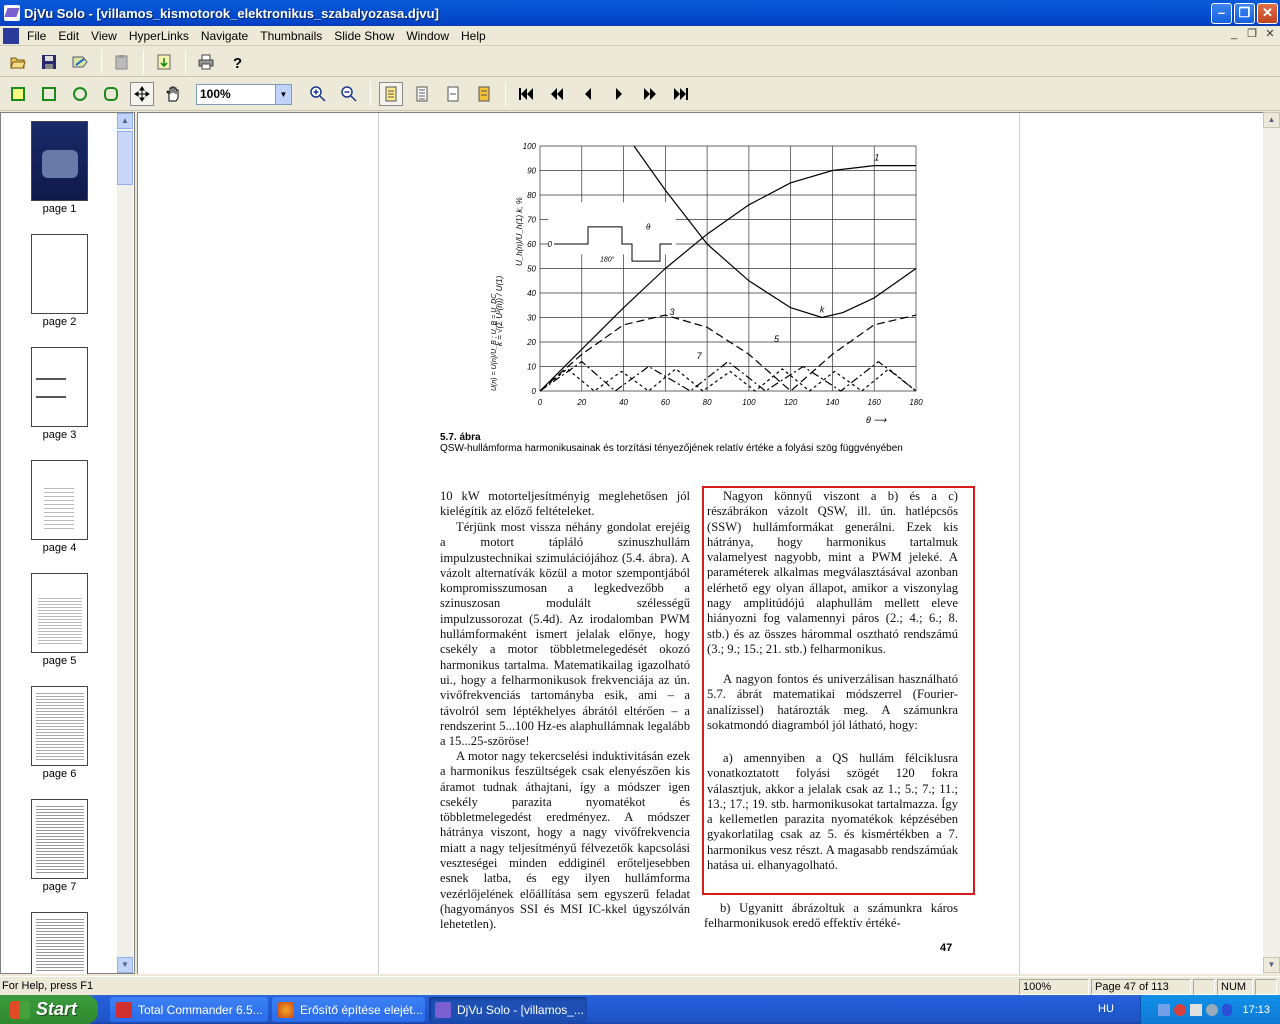 The height and width of the screenshot is (1024, 1280). Describe the element at coordinates (531, 367) in the screenshot. I see `y-tick-label: 10` at that location.